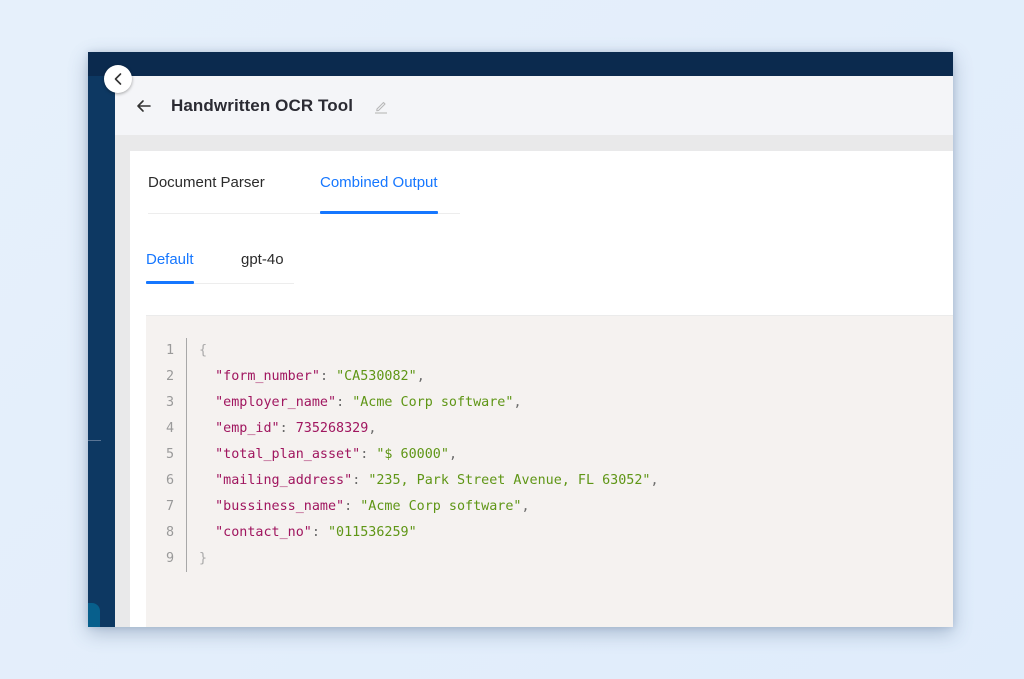  What do you see at coordinates (203, 350) in the screenshot?
I see `open-brace: {` at bounding box center [203, 350].